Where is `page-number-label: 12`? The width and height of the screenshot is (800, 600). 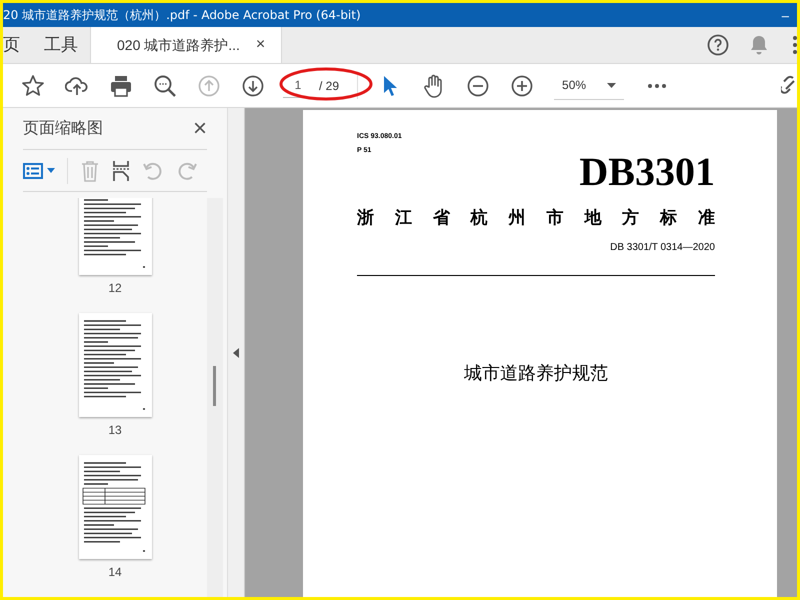 page-number-label: 12 is located at coordinates (115, 288).